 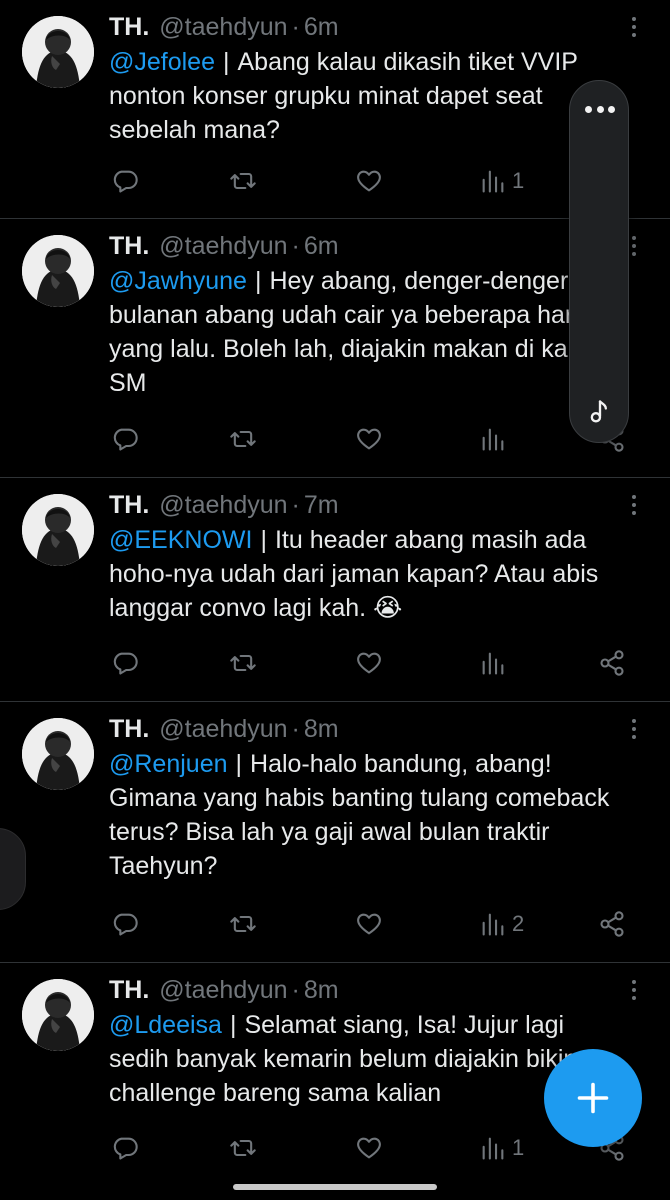 I want to click on mention-link: @Jawhyune, so click(x=178, y=281).